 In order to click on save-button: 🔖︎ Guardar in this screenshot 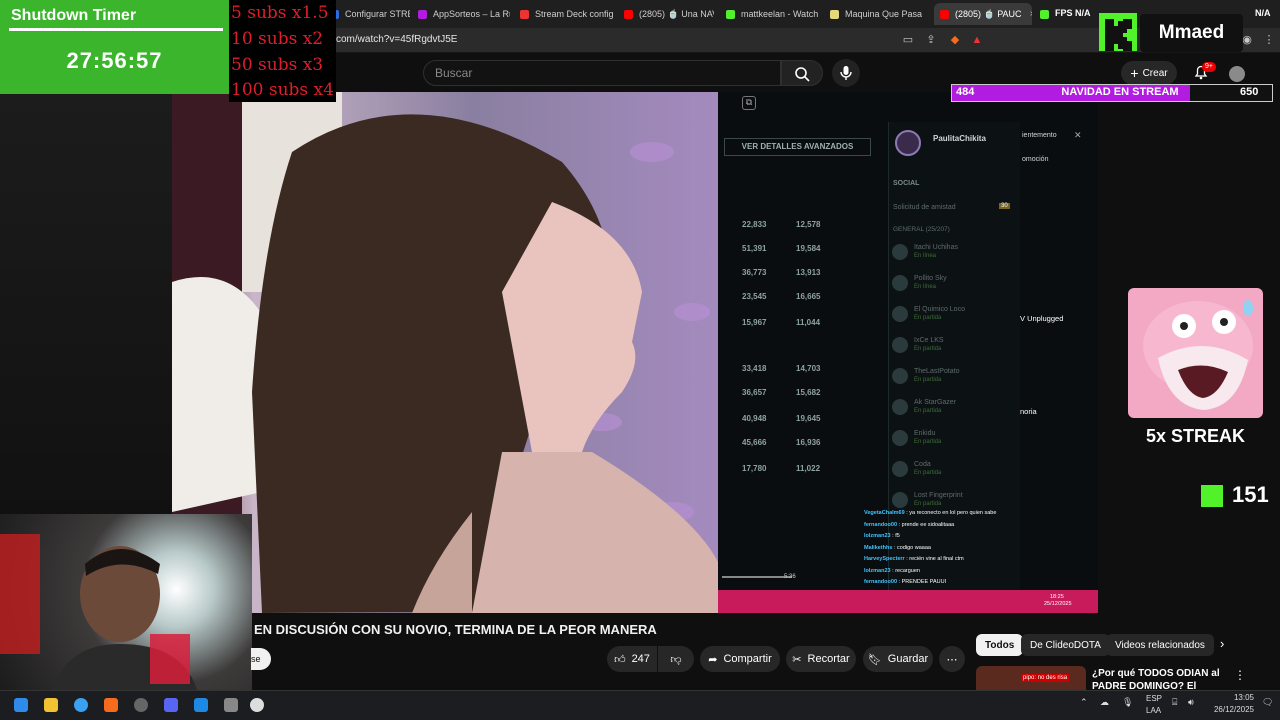, I will do `click(898, 659)`.